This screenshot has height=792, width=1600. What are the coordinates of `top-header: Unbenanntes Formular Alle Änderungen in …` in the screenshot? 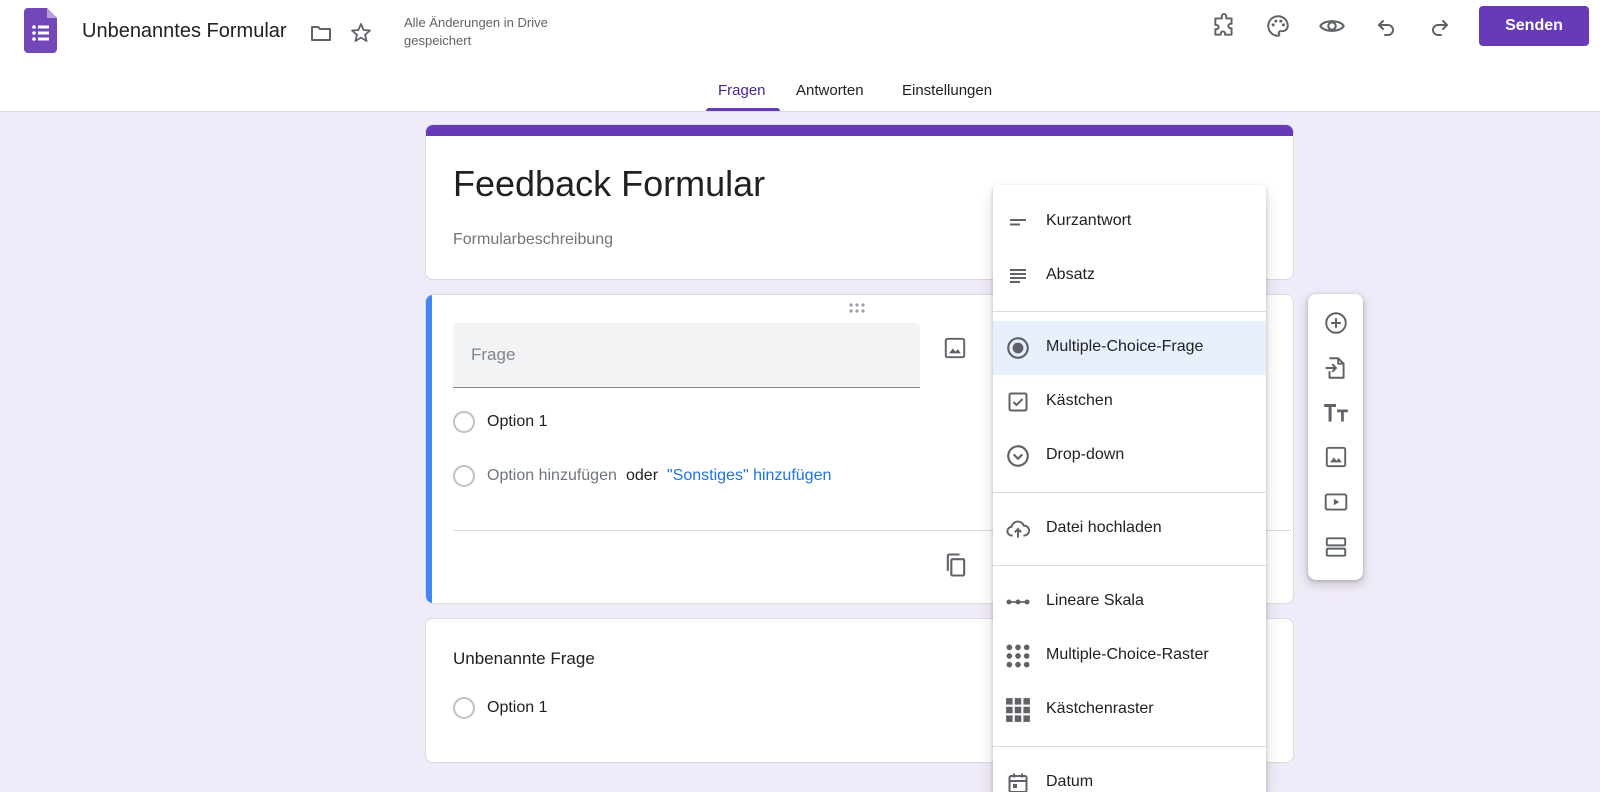 It's located at (800, 56).